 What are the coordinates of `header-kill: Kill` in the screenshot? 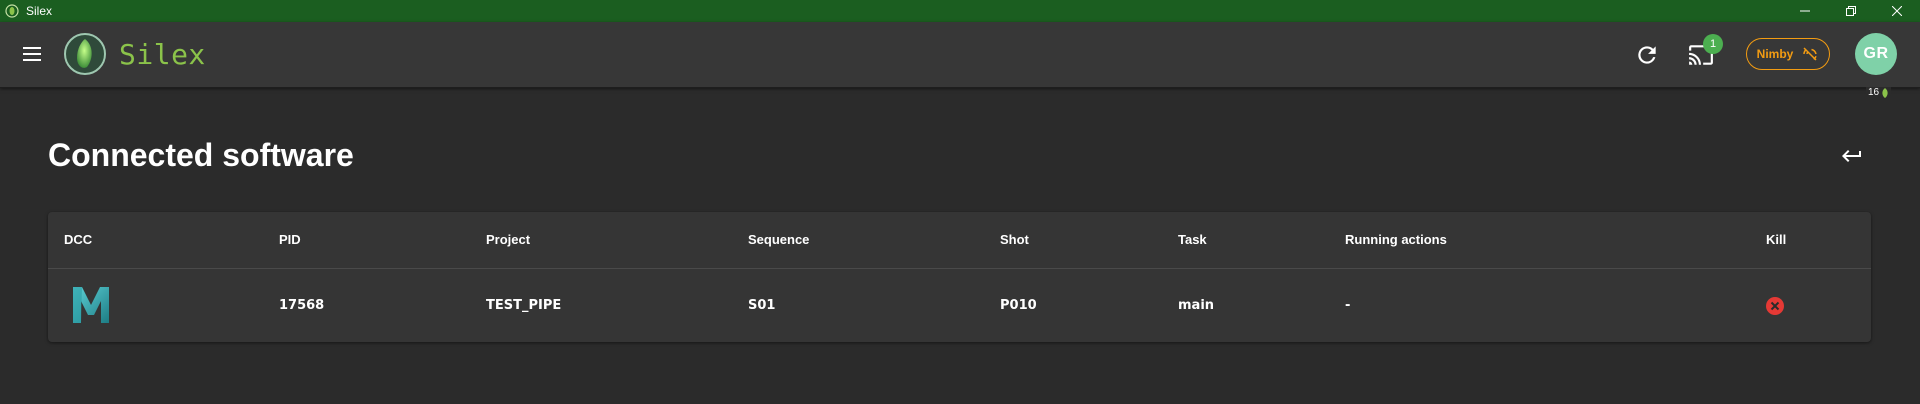 It's located at (1776, 239).